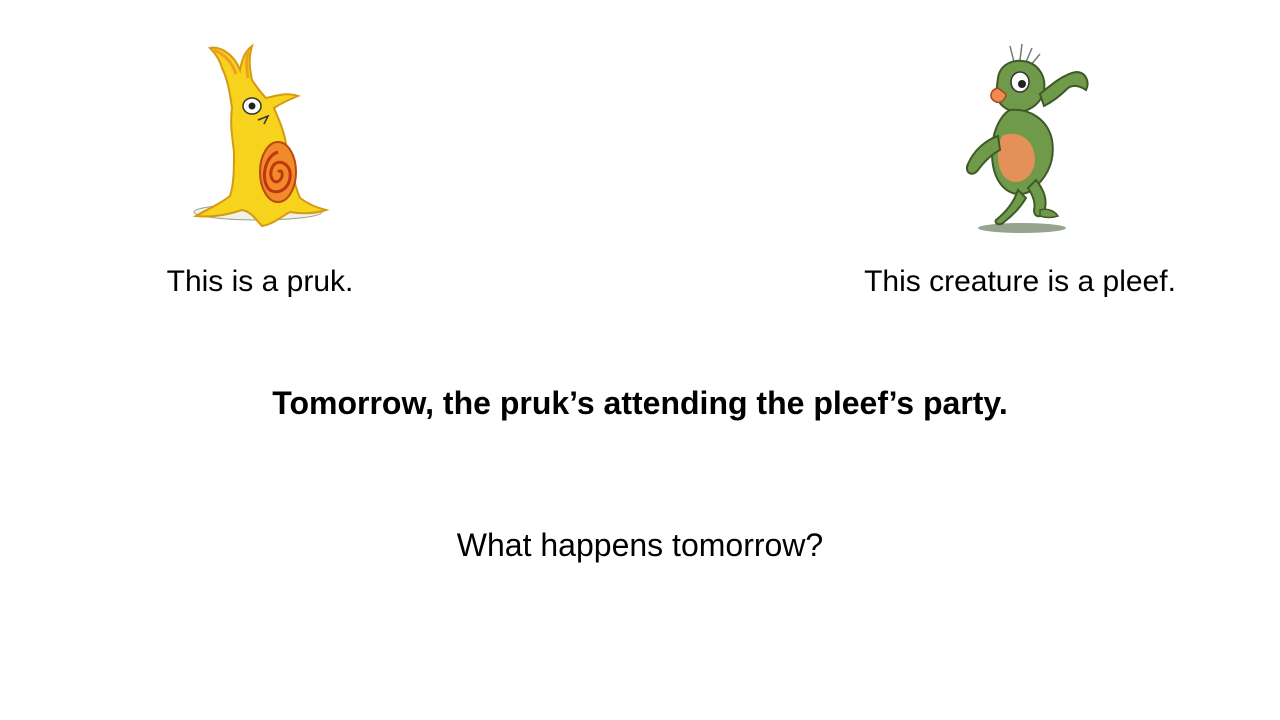  What do you see at coordinates (1027, 138) in the screenshot?
I see `green-lizard-creature-icon` at bounding box center [1027, 138].